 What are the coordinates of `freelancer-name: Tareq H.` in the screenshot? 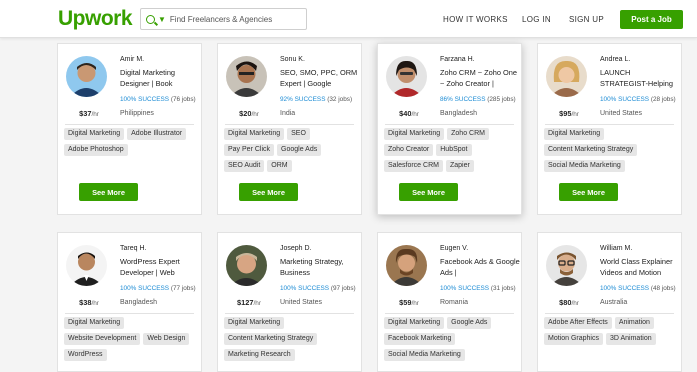 It's located at (133, 248).